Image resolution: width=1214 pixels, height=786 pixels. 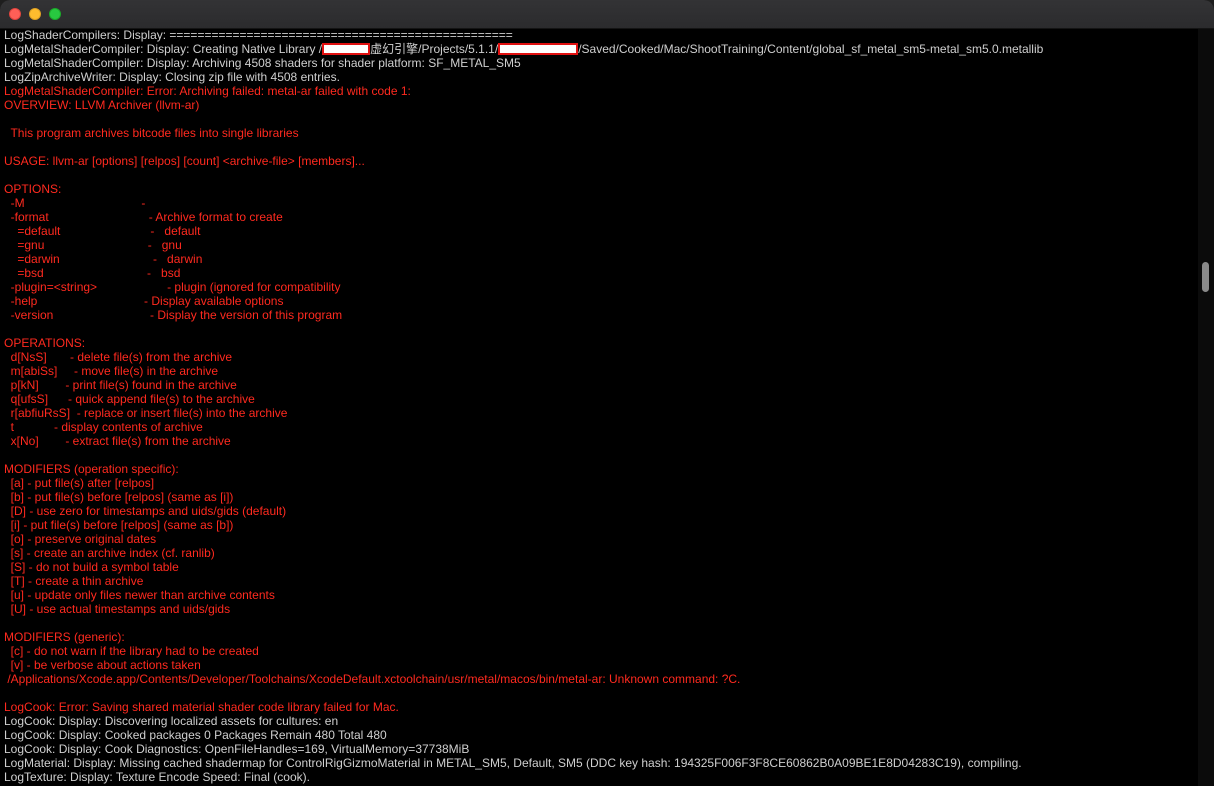 What do you see at coordinates (523, 273) in the screenshot?
I see `terminal-line-error: =bsd - bsd` at bounding box center [523, 273].